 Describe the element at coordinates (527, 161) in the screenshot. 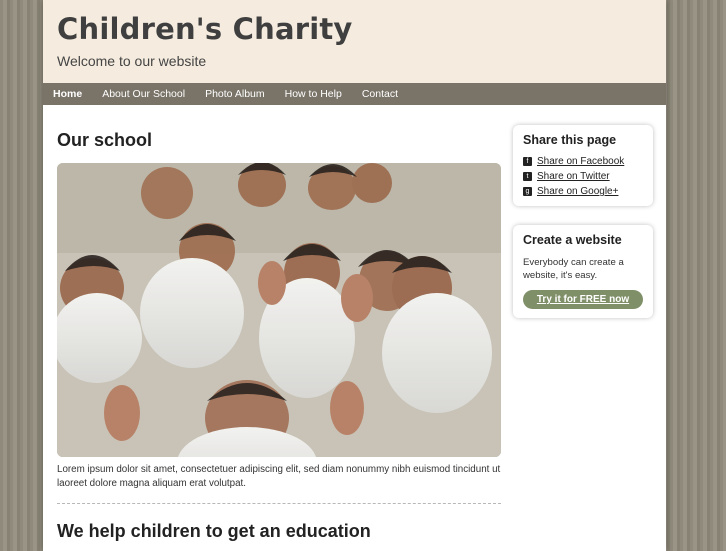

I see `facebook-icon: f` at that location.